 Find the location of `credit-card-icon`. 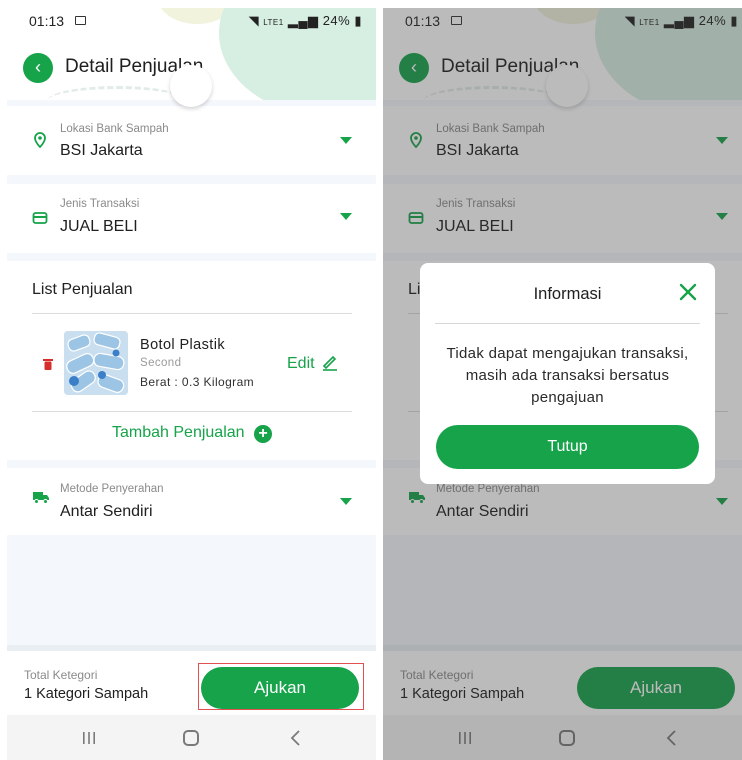

credit-card-icon is located at coordinates (40, 218).